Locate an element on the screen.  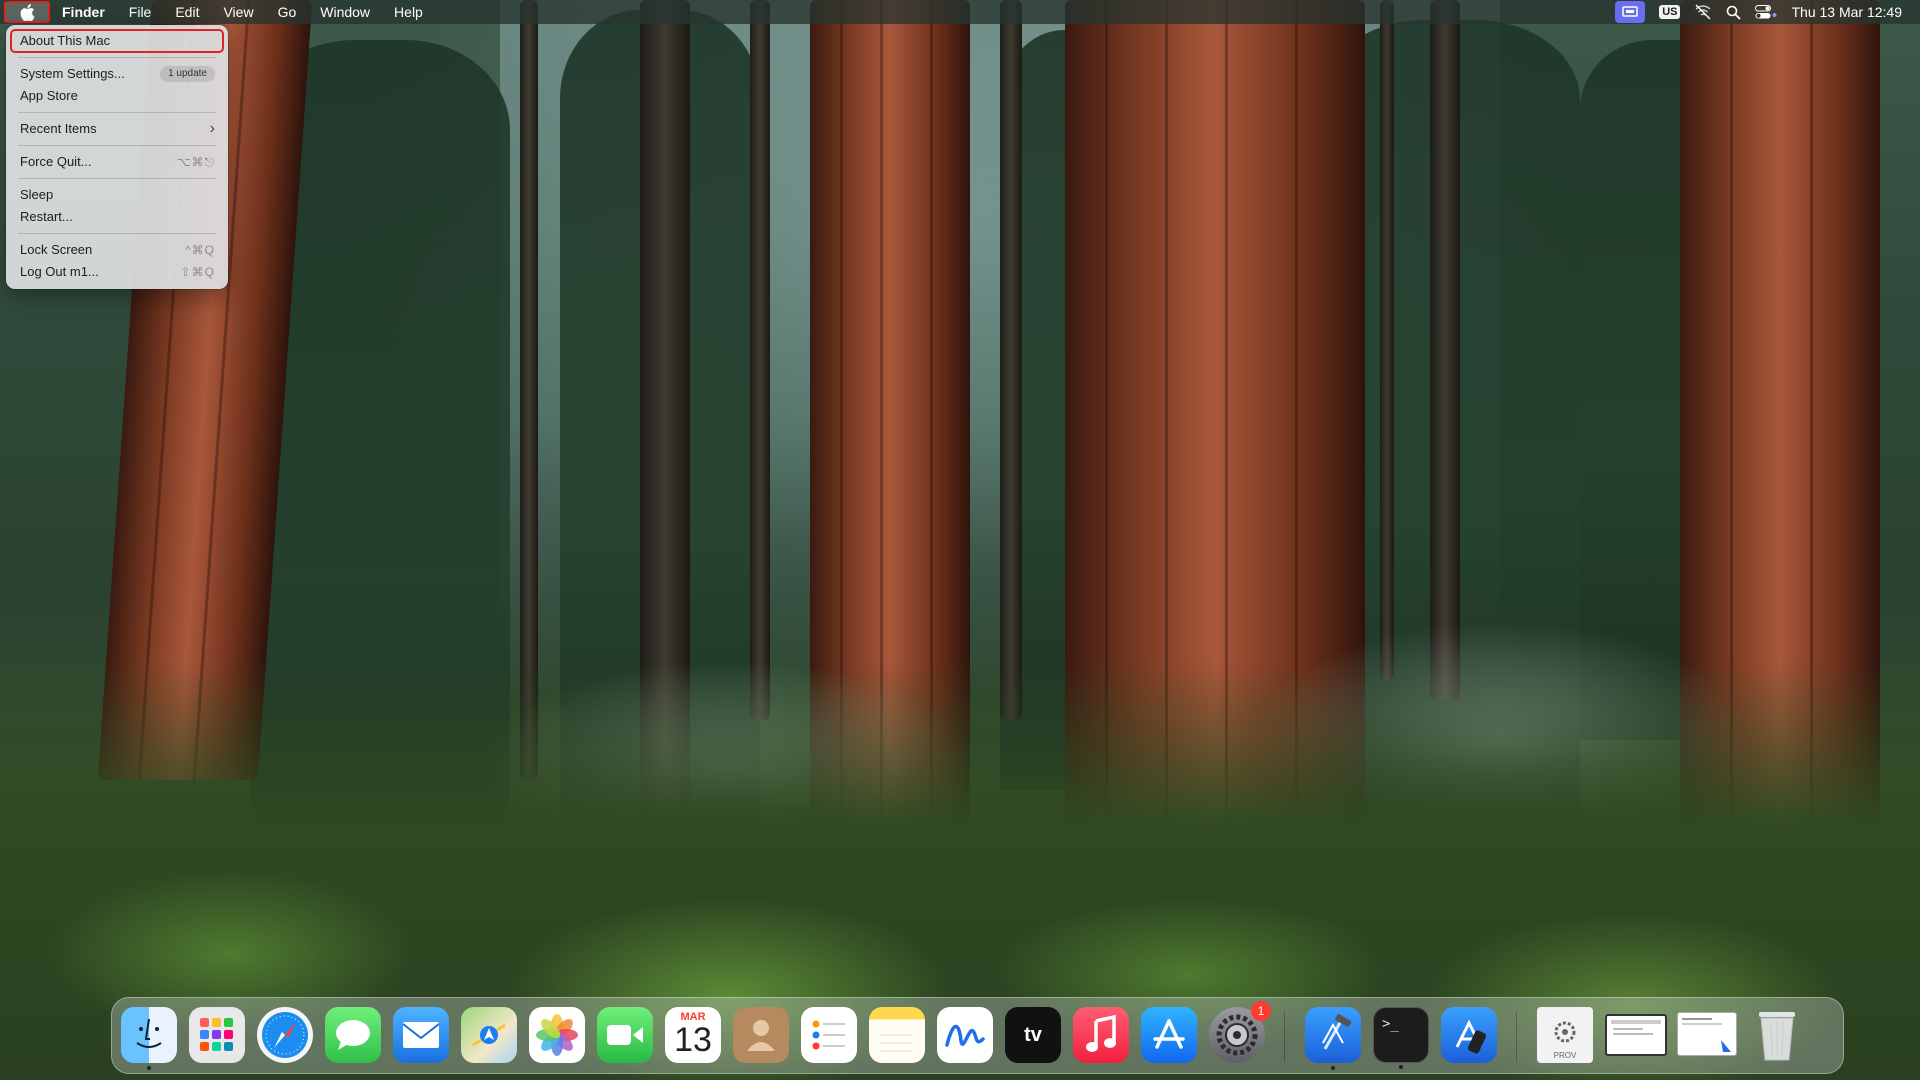
menu-view: View is located at coordinates (238, 12).